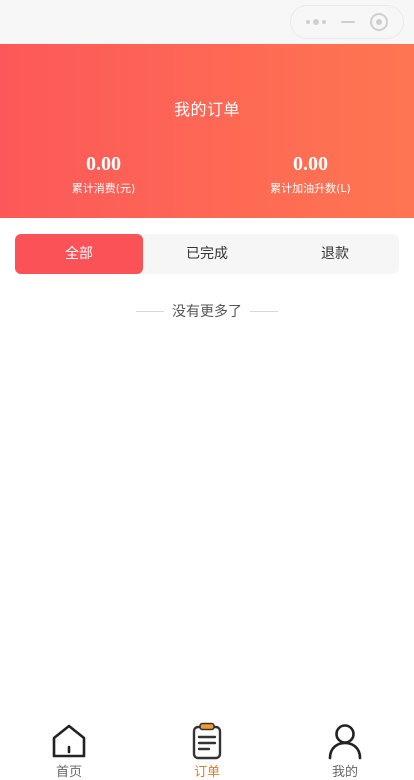 Image resolution: width=414 pixels, height=780 pixels. Describe the element at coordinates (206, 109) in the screenshot. I see `page-title: 我的订单` at that location.